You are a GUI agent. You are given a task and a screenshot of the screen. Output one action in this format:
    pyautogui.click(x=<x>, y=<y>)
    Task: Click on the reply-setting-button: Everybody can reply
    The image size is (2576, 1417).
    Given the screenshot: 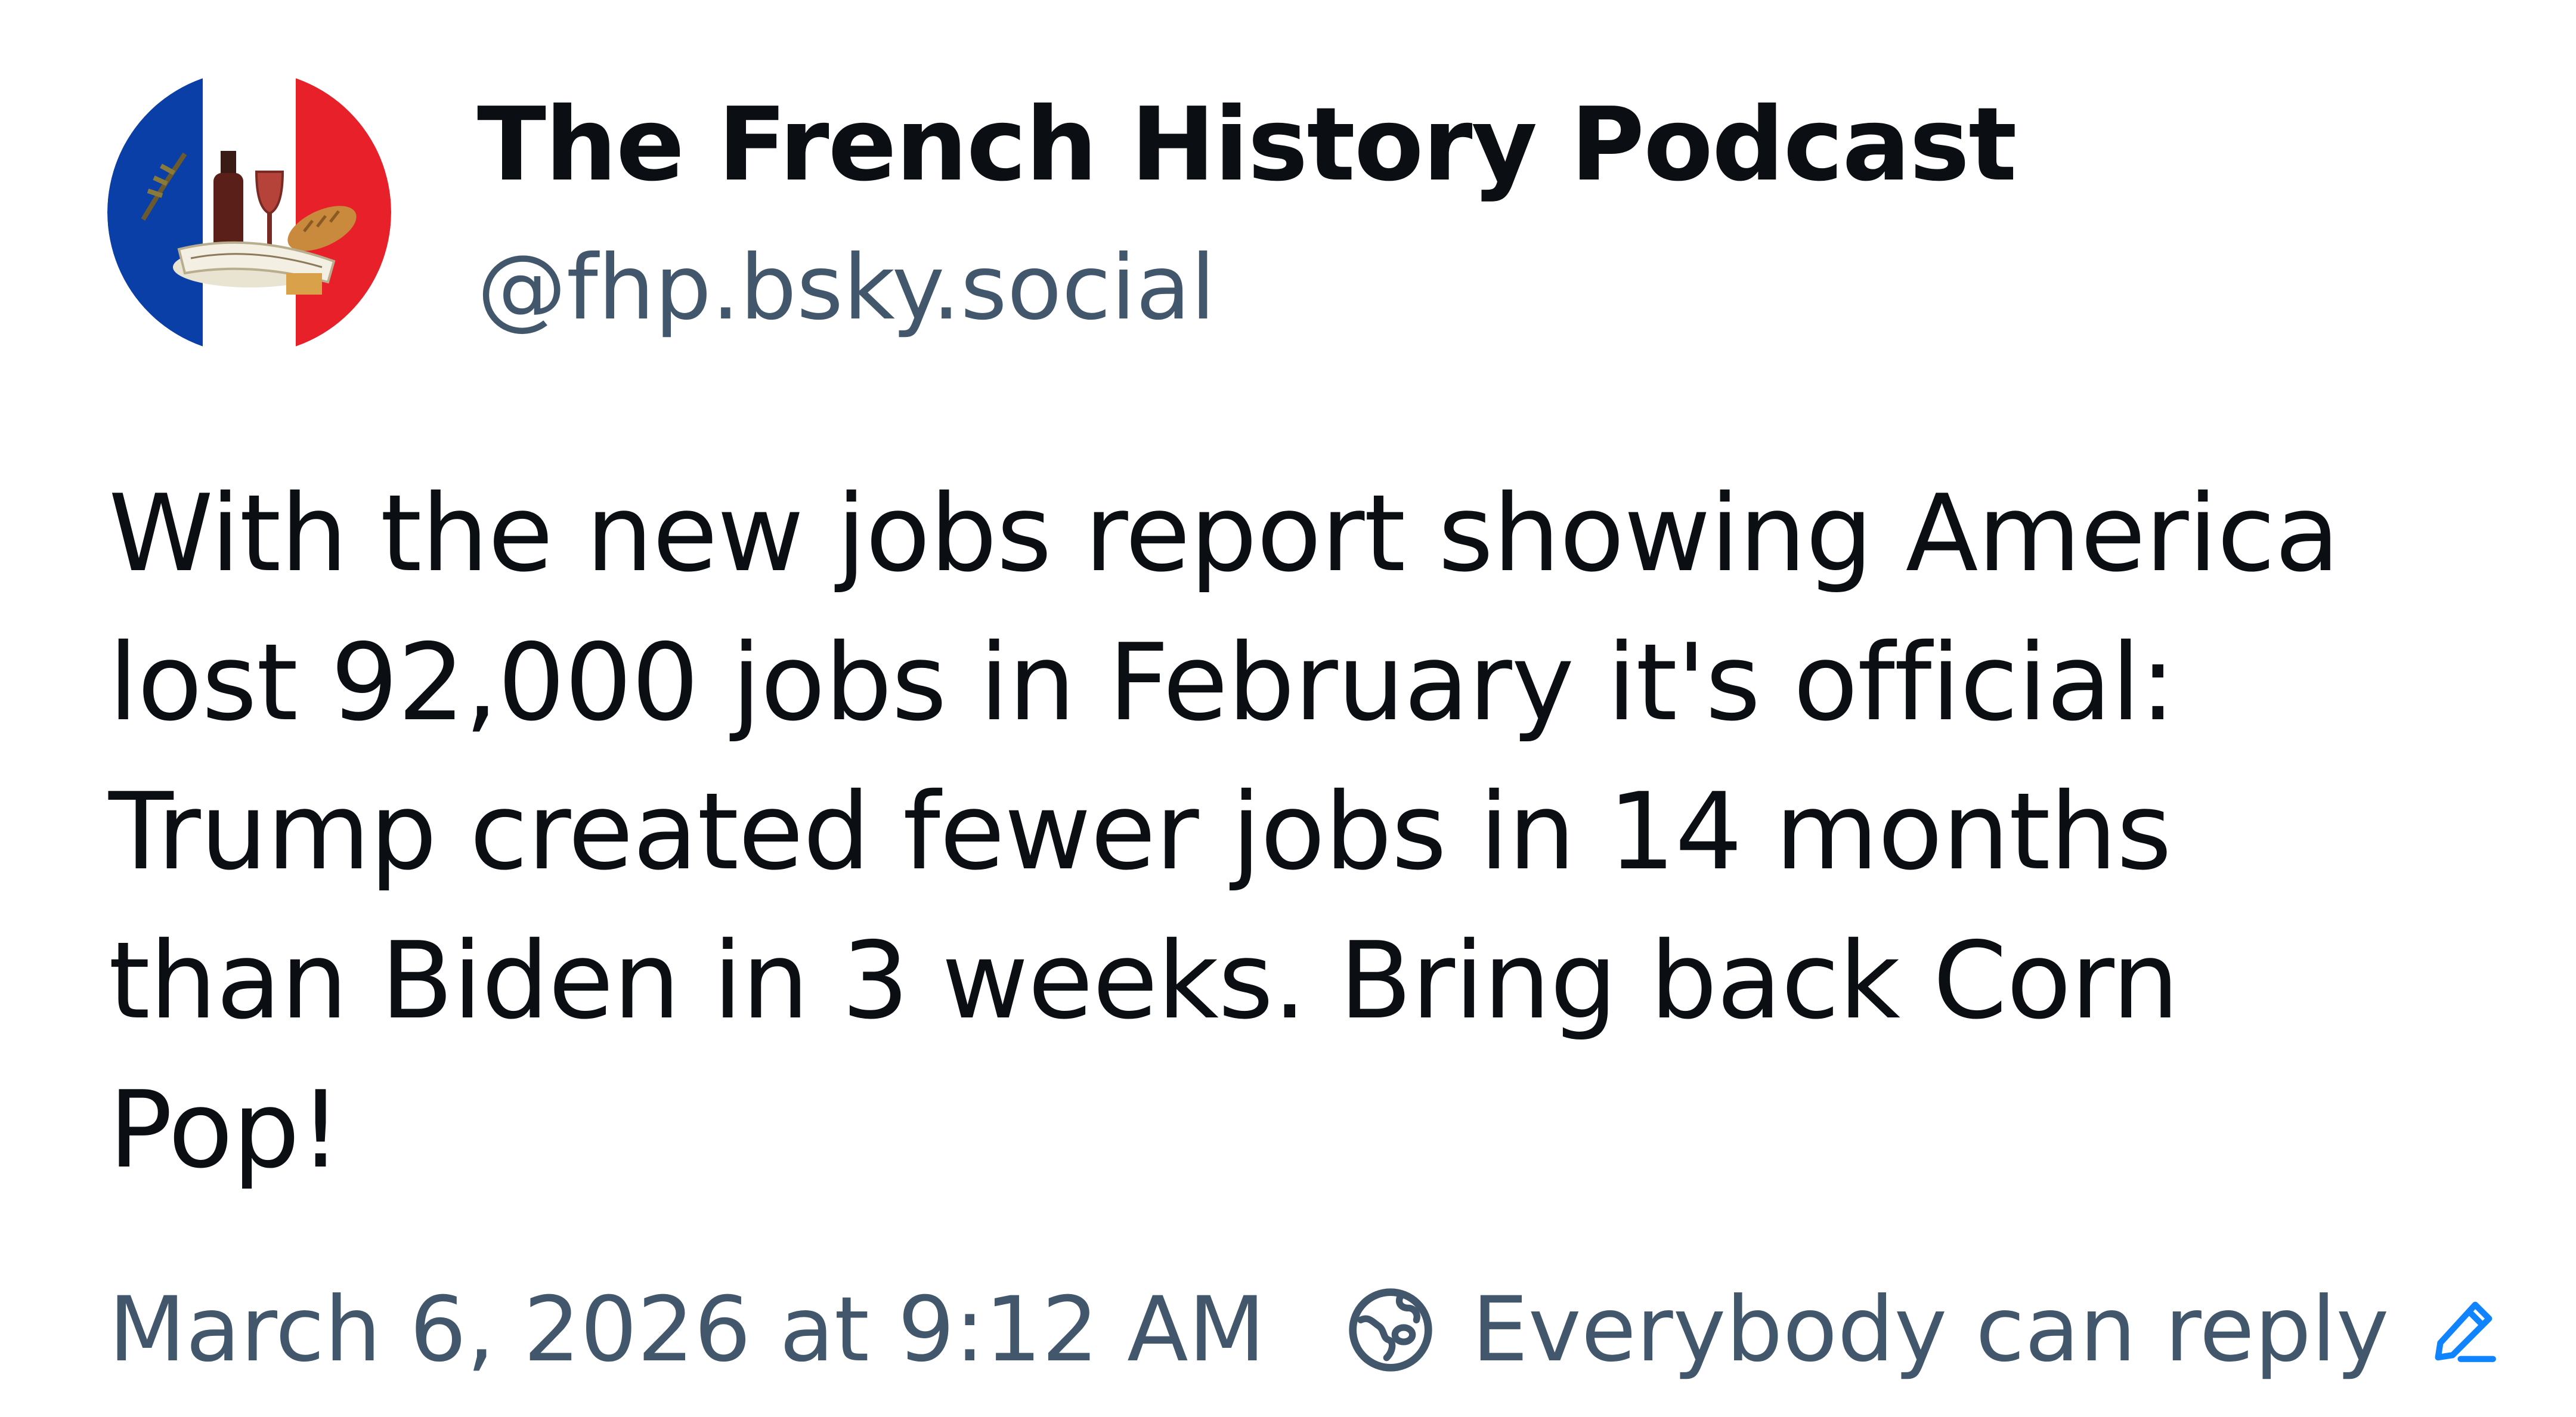 What is the action you would take?
    pyautogui.click(x=1923, y=1330)
    